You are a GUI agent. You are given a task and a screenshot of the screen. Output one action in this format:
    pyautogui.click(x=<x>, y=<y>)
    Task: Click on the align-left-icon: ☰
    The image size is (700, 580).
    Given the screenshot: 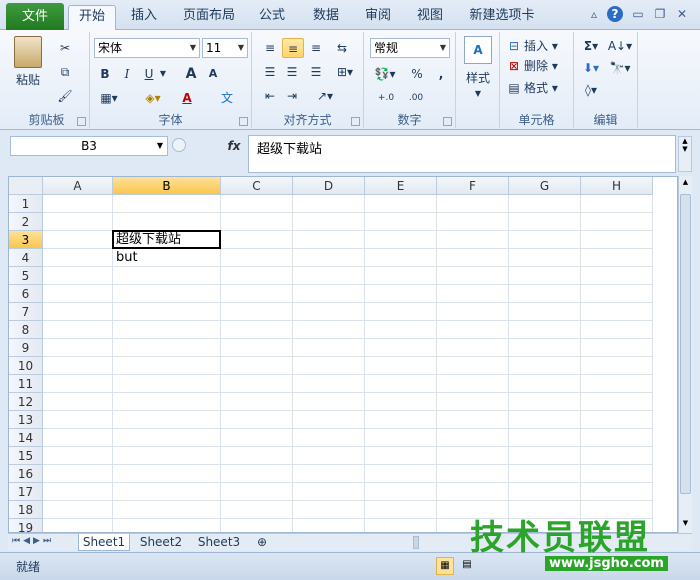 What is the action you would take?
    pyautogui.click(x=270, y=72)
    